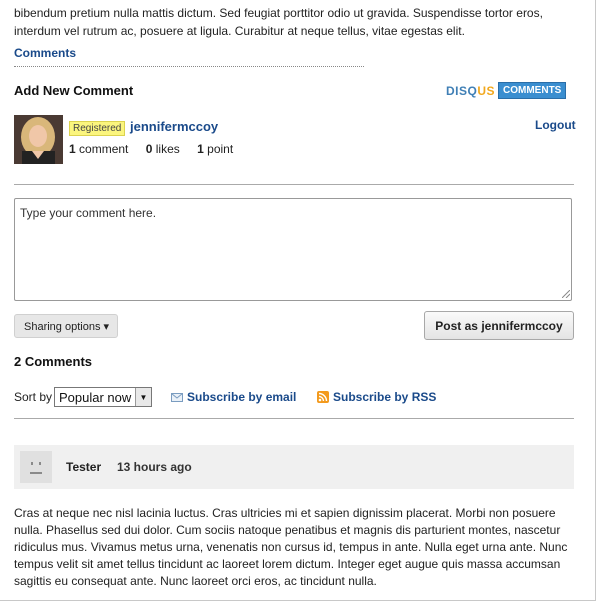 This screenshot has width=597, height=602. Describe the element at coordinates (566, 294) in the screenshot. I see `resize-handle-icon` at that location.